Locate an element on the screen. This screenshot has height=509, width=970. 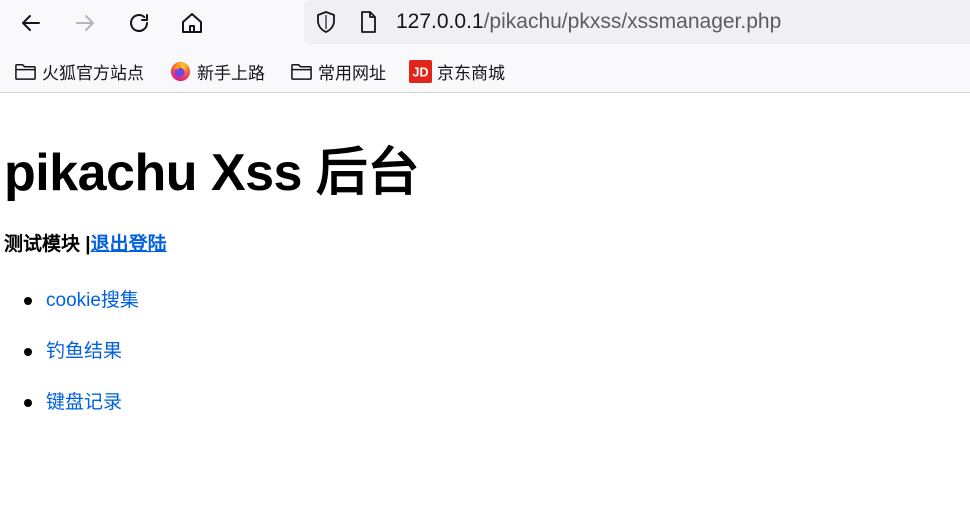
logout-link: 退出登陆 is located at coordinates (129, 244).